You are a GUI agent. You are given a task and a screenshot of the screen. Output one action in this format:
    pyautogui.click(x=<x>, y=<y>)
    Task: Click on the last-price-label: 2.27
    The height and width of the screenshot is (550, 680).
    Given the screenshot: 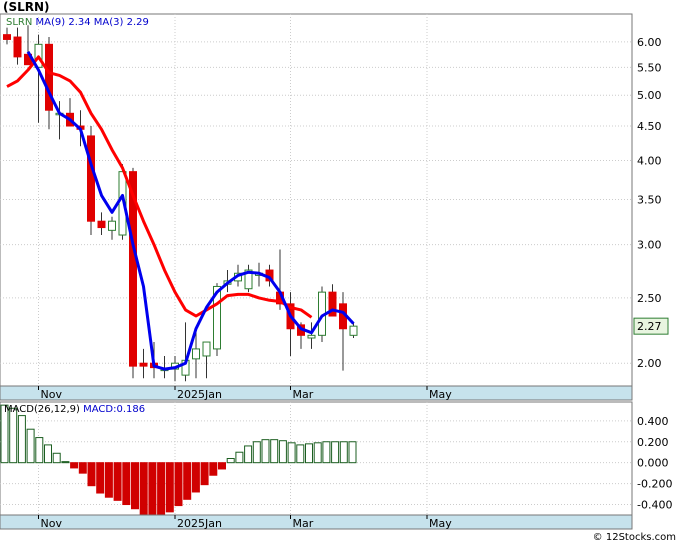 What is the action you would take?
    pyautogui.click(x=649, y=326)
    